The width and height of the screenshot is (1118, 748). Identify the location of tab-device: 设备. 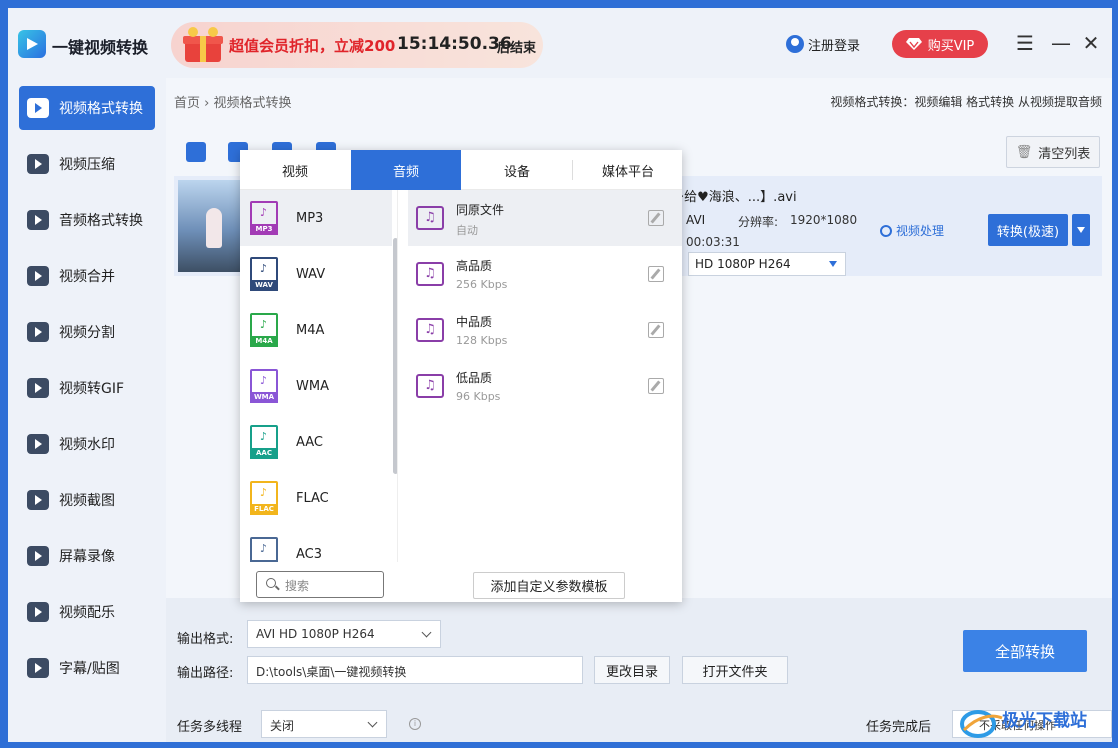
(517, 170).